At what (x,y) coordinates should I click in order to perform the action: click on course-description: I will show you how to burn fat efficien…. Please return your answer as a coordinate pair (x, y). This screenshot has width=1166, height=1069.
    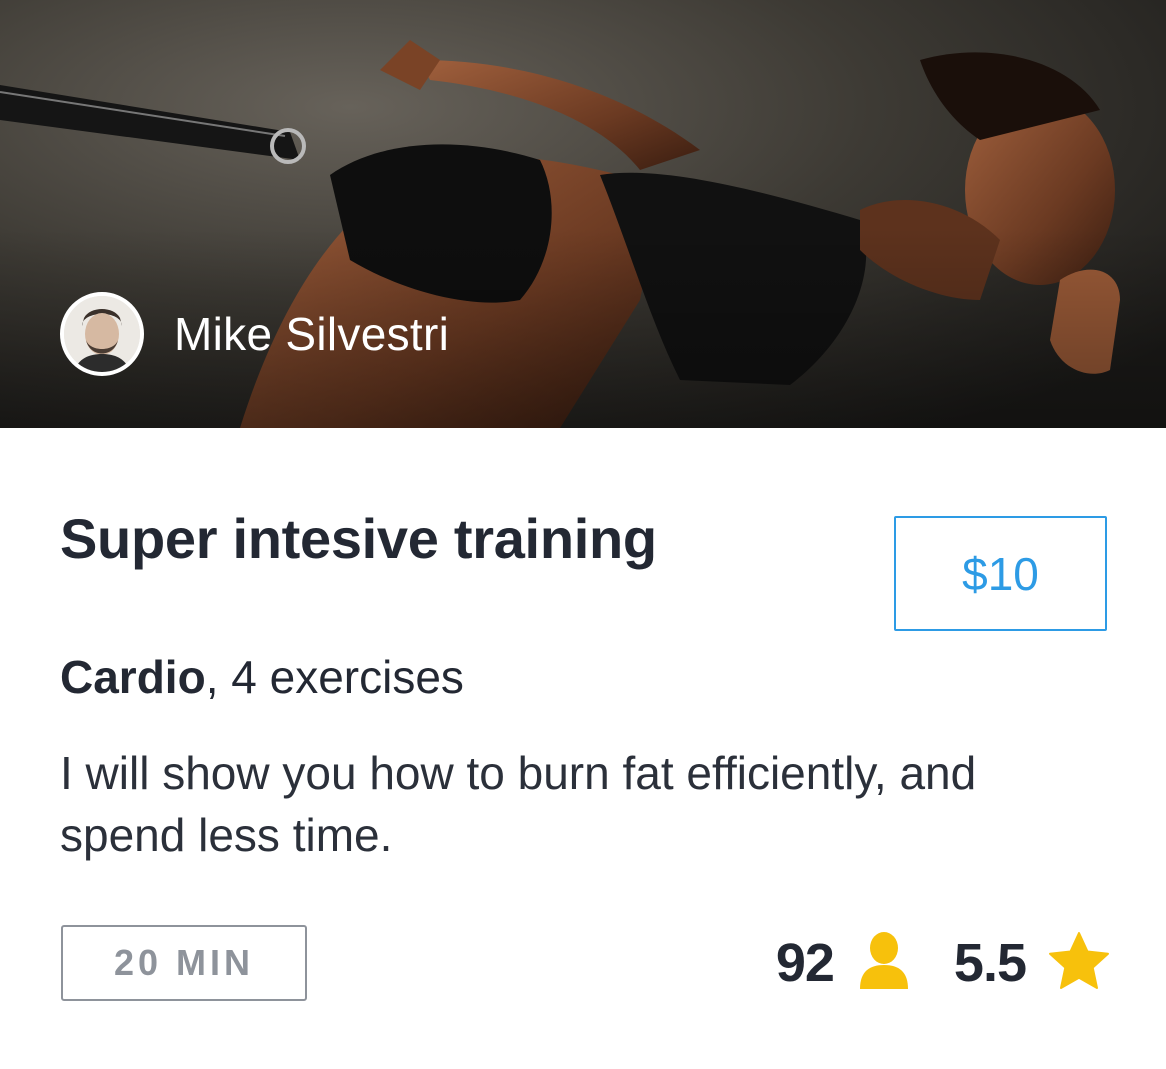
    Looking at the image, I should click on (518, 804).